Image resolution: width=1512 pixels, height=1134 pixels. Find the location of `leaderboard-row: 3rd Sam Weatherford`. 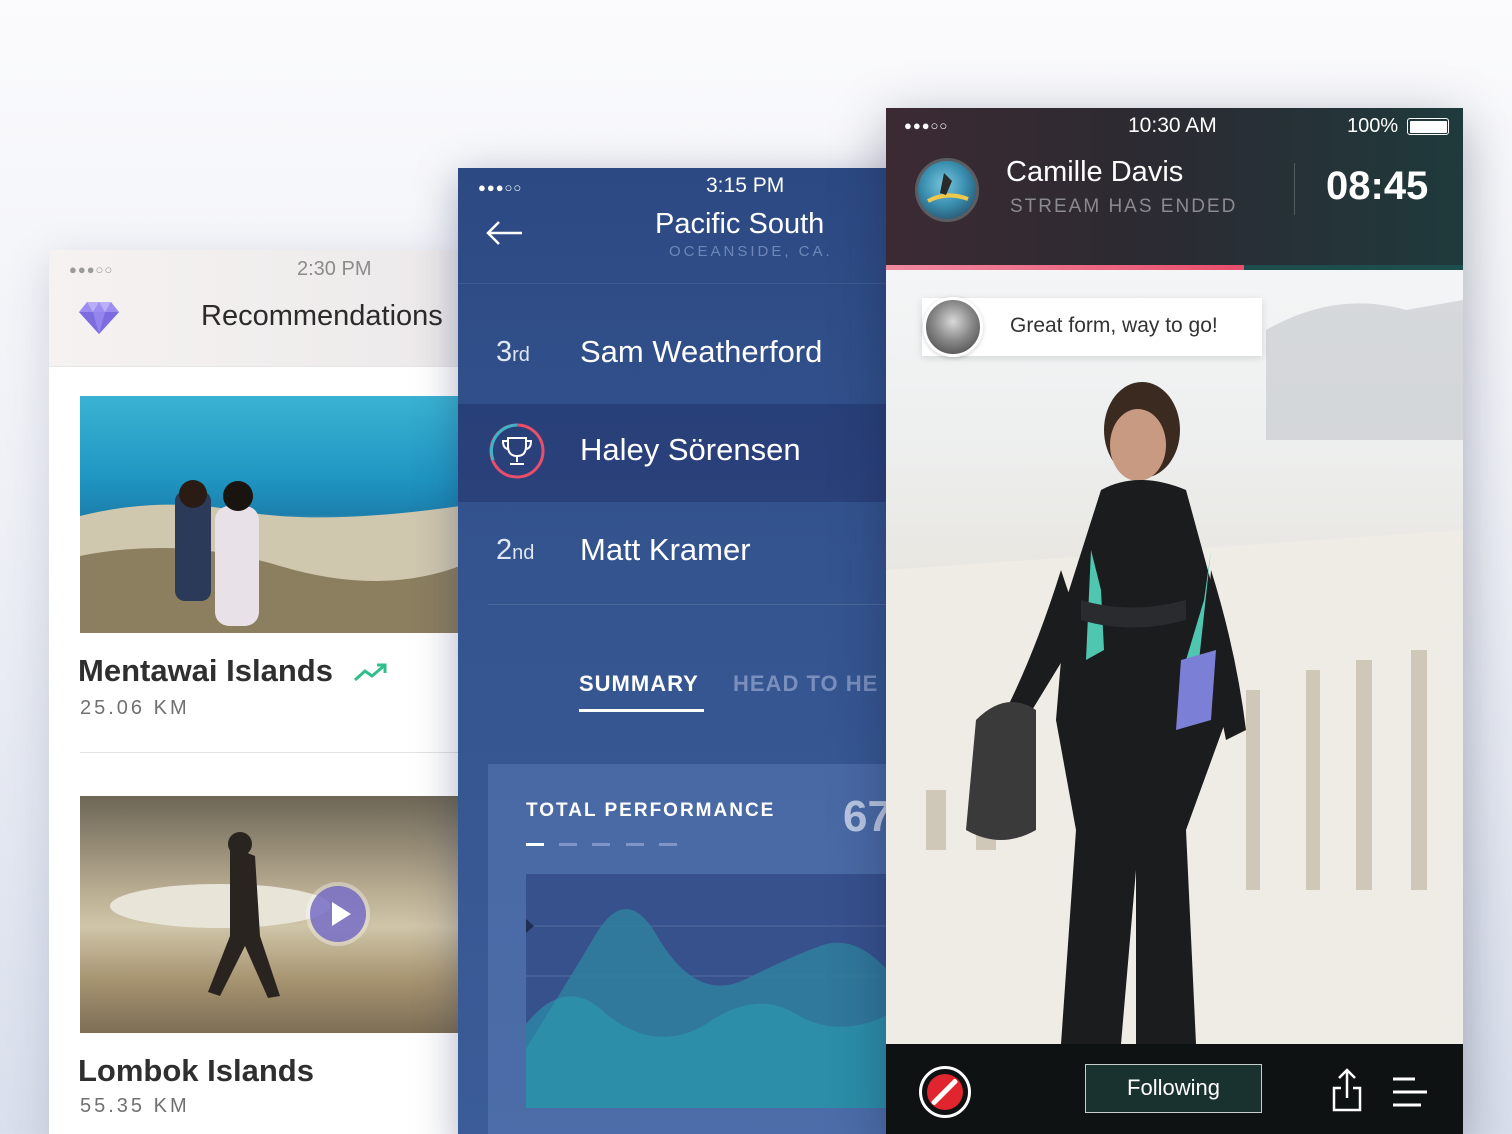

leaderboard-row: 3rd Sam Weatherford is located at coordinates (680, 355).